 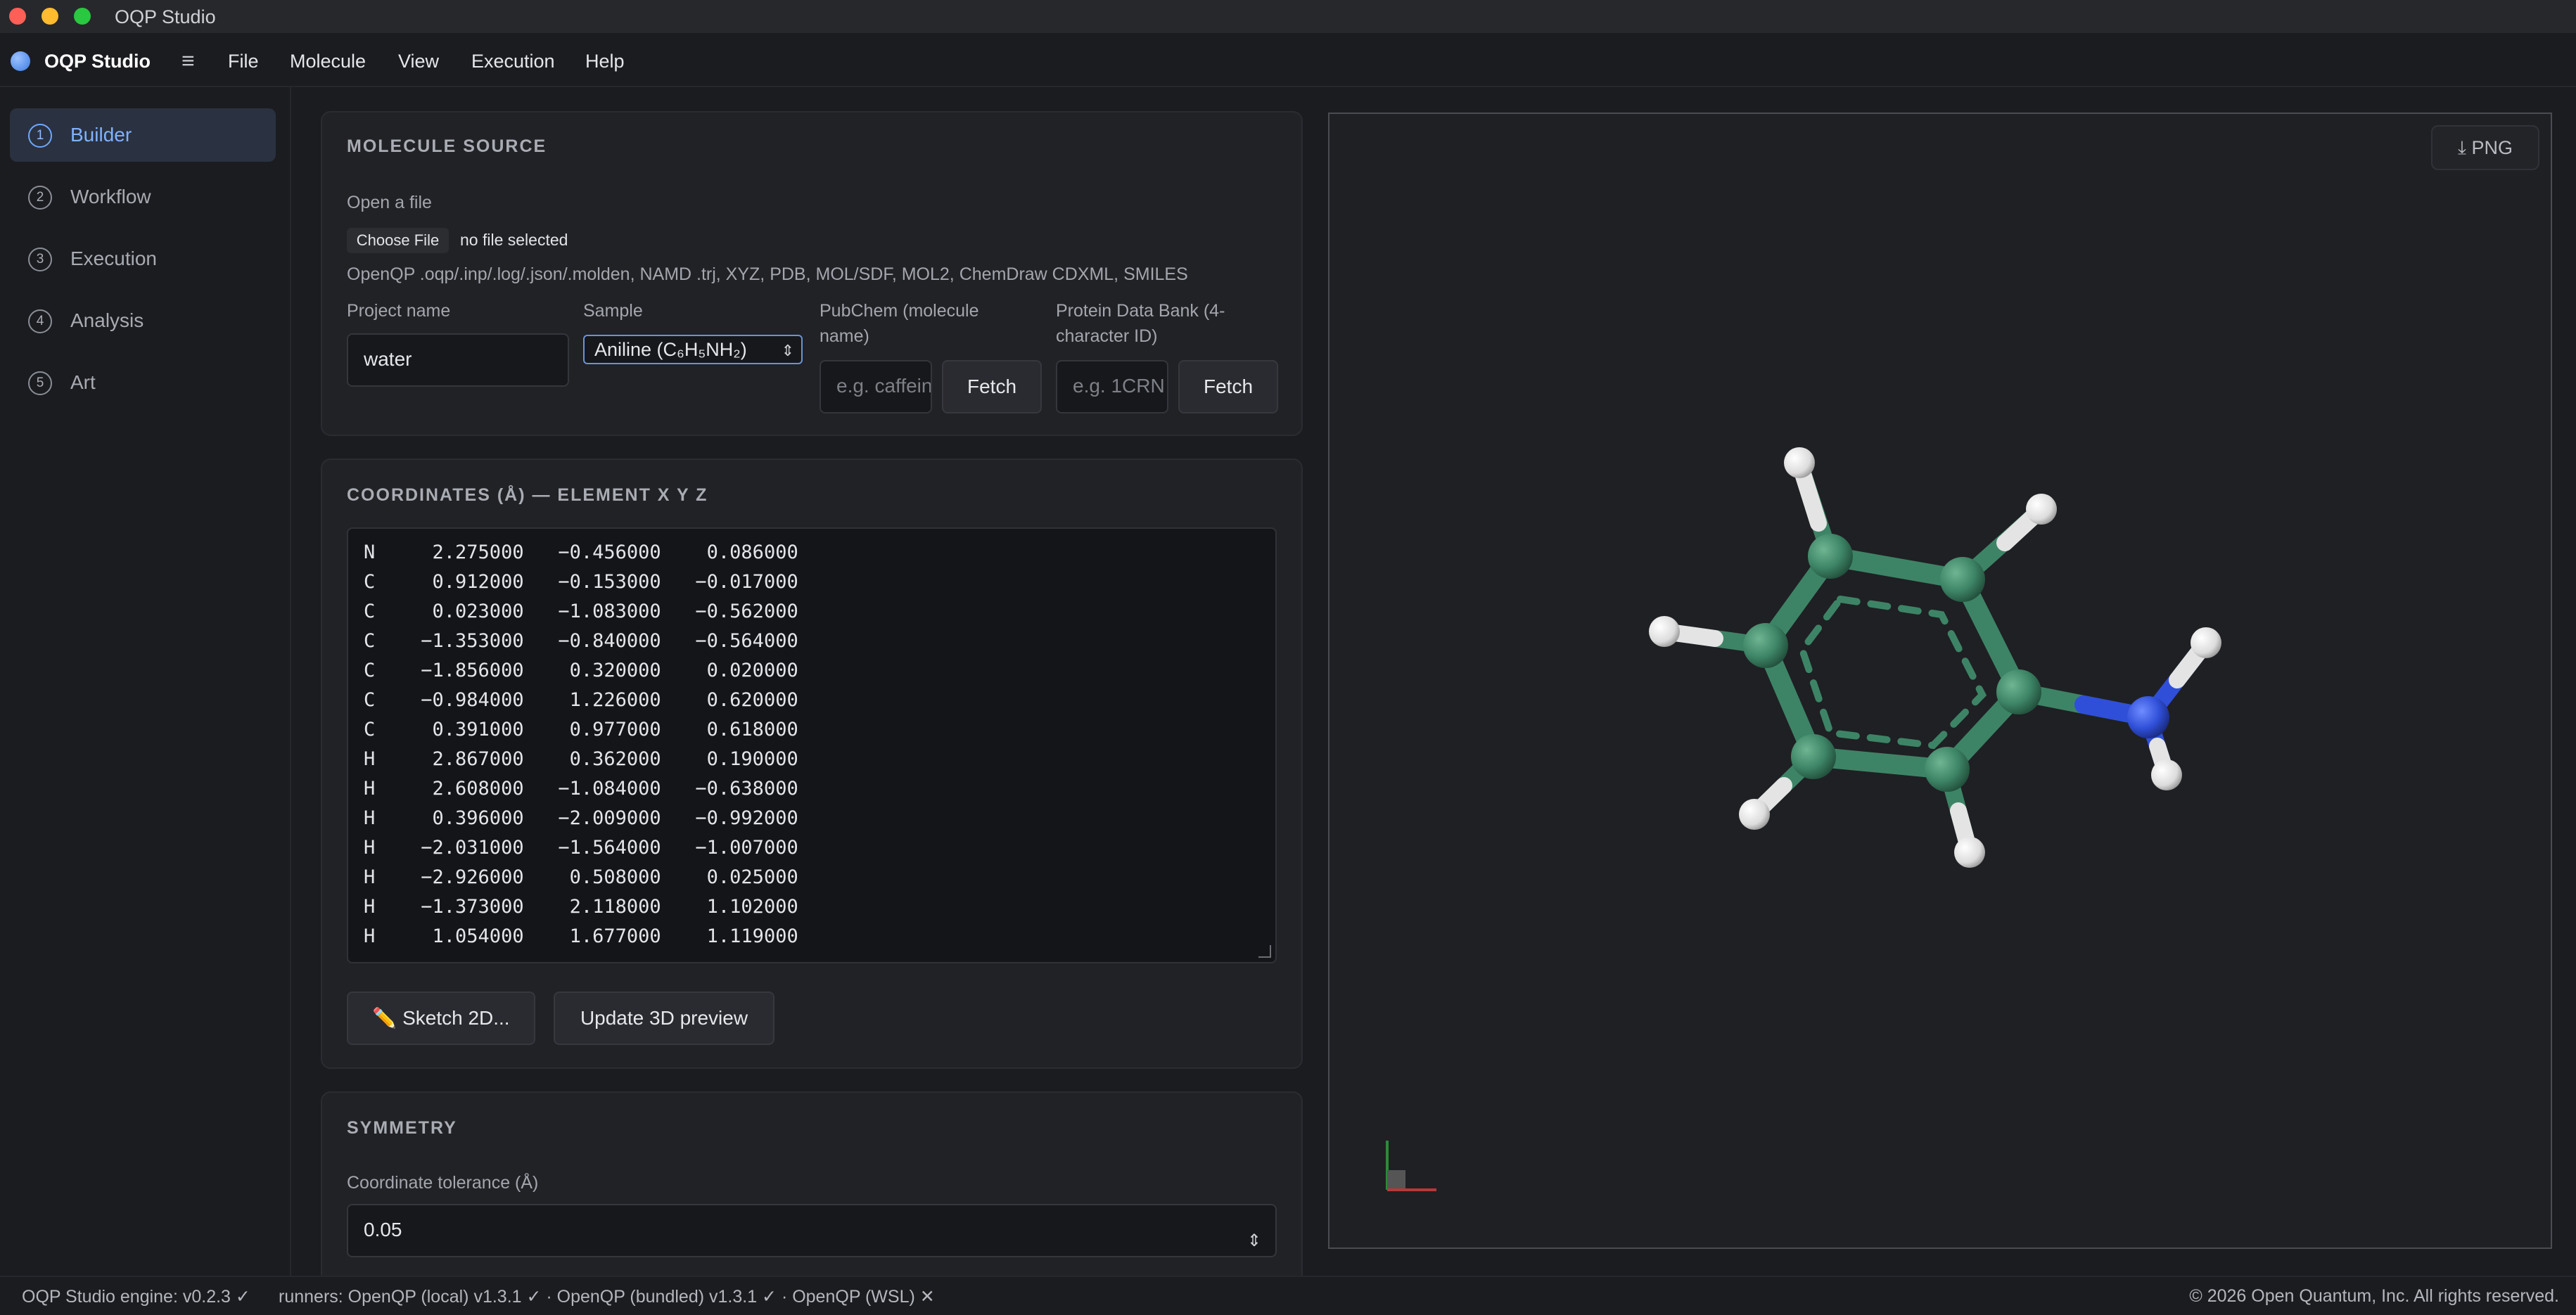 What do you see at coordinates (101, 135) in the screenshot?
I see `sidebar-item-label: Builder` at bounding box center [101, 135].